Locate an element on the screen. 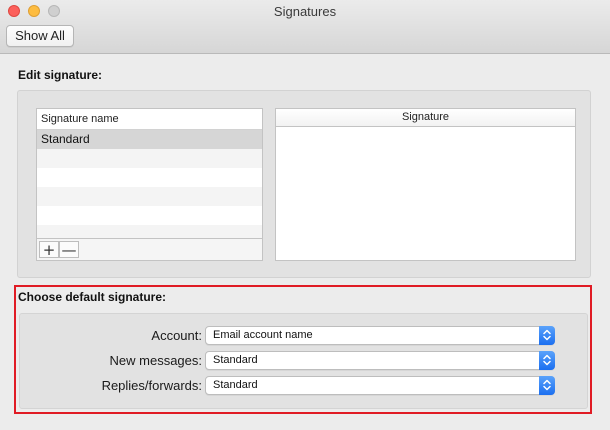  remove-signature-button: — is located at coordinates (69, 249).